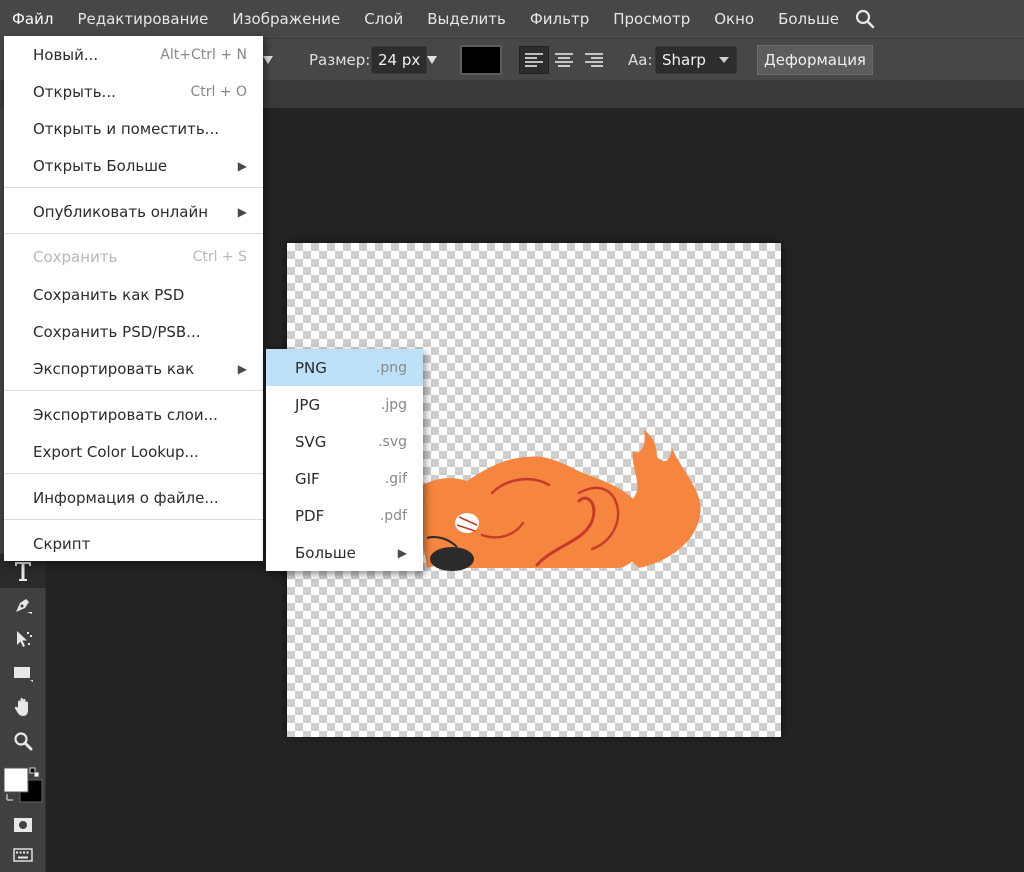  I want to click on menu-item-open-more: Открыть Больше ▶, so click(133, 165).